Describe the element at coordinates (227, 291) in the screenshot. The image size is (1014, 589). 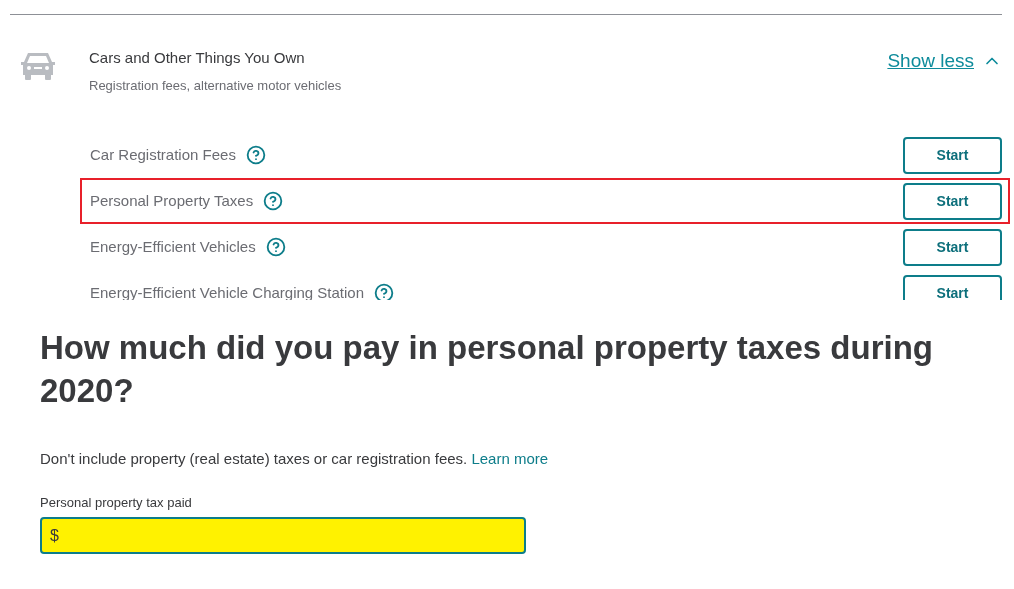
I see `item-label: Energy-Efficient Vehicle Charging Station` at that location.